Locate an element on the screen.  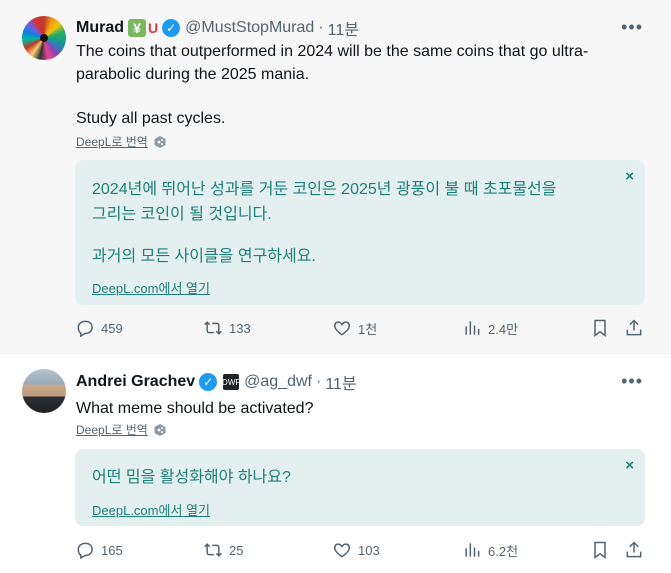
magnet-emoji-icon: U is located at coordinates (153, 28).